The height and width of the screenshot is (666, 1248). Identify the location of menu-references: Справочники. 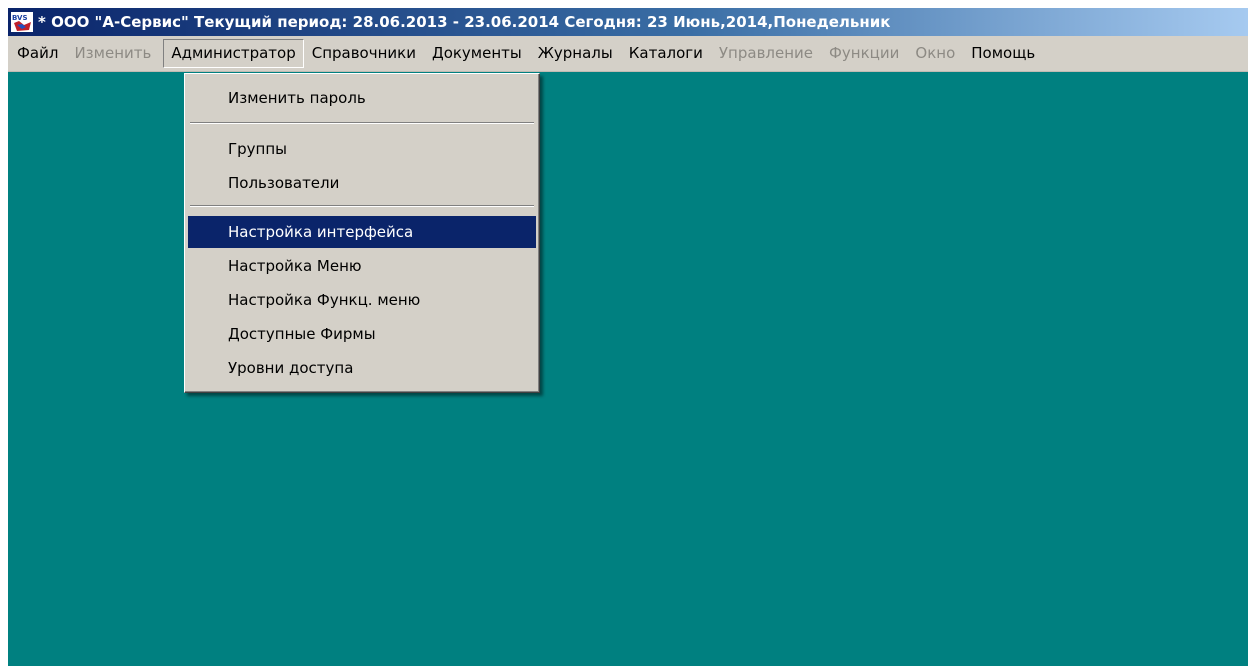
(364, 53).